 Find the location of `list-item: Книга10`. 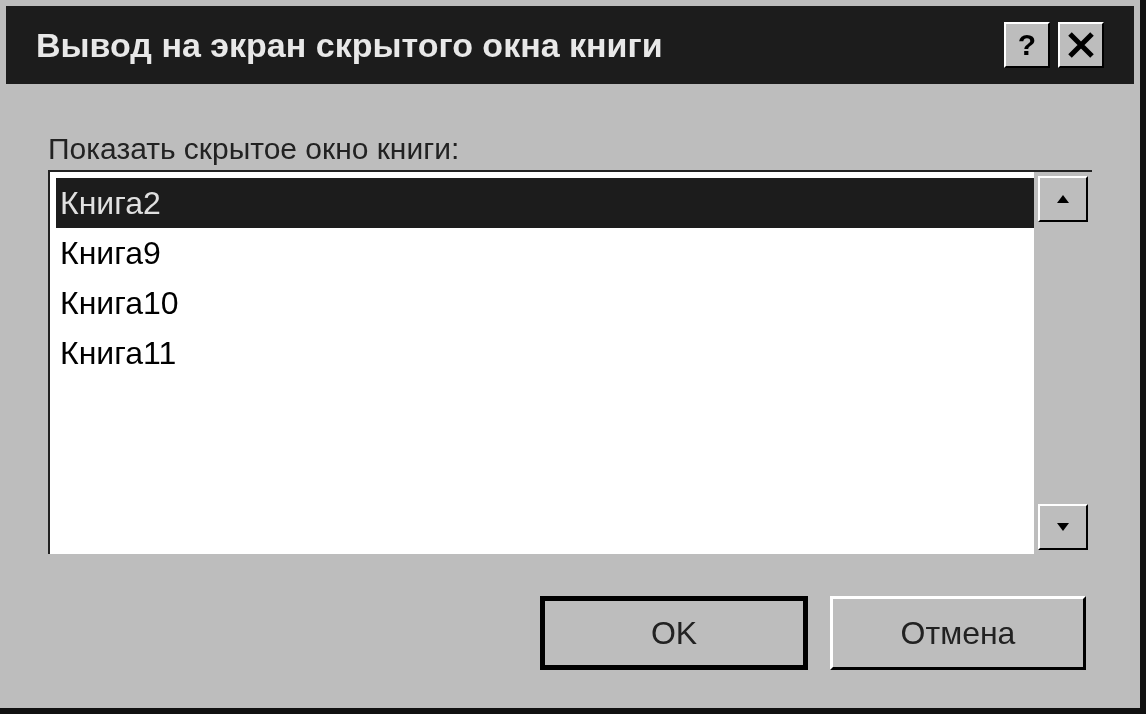

list-item: Книга10 is located at coordinates (545, 303).